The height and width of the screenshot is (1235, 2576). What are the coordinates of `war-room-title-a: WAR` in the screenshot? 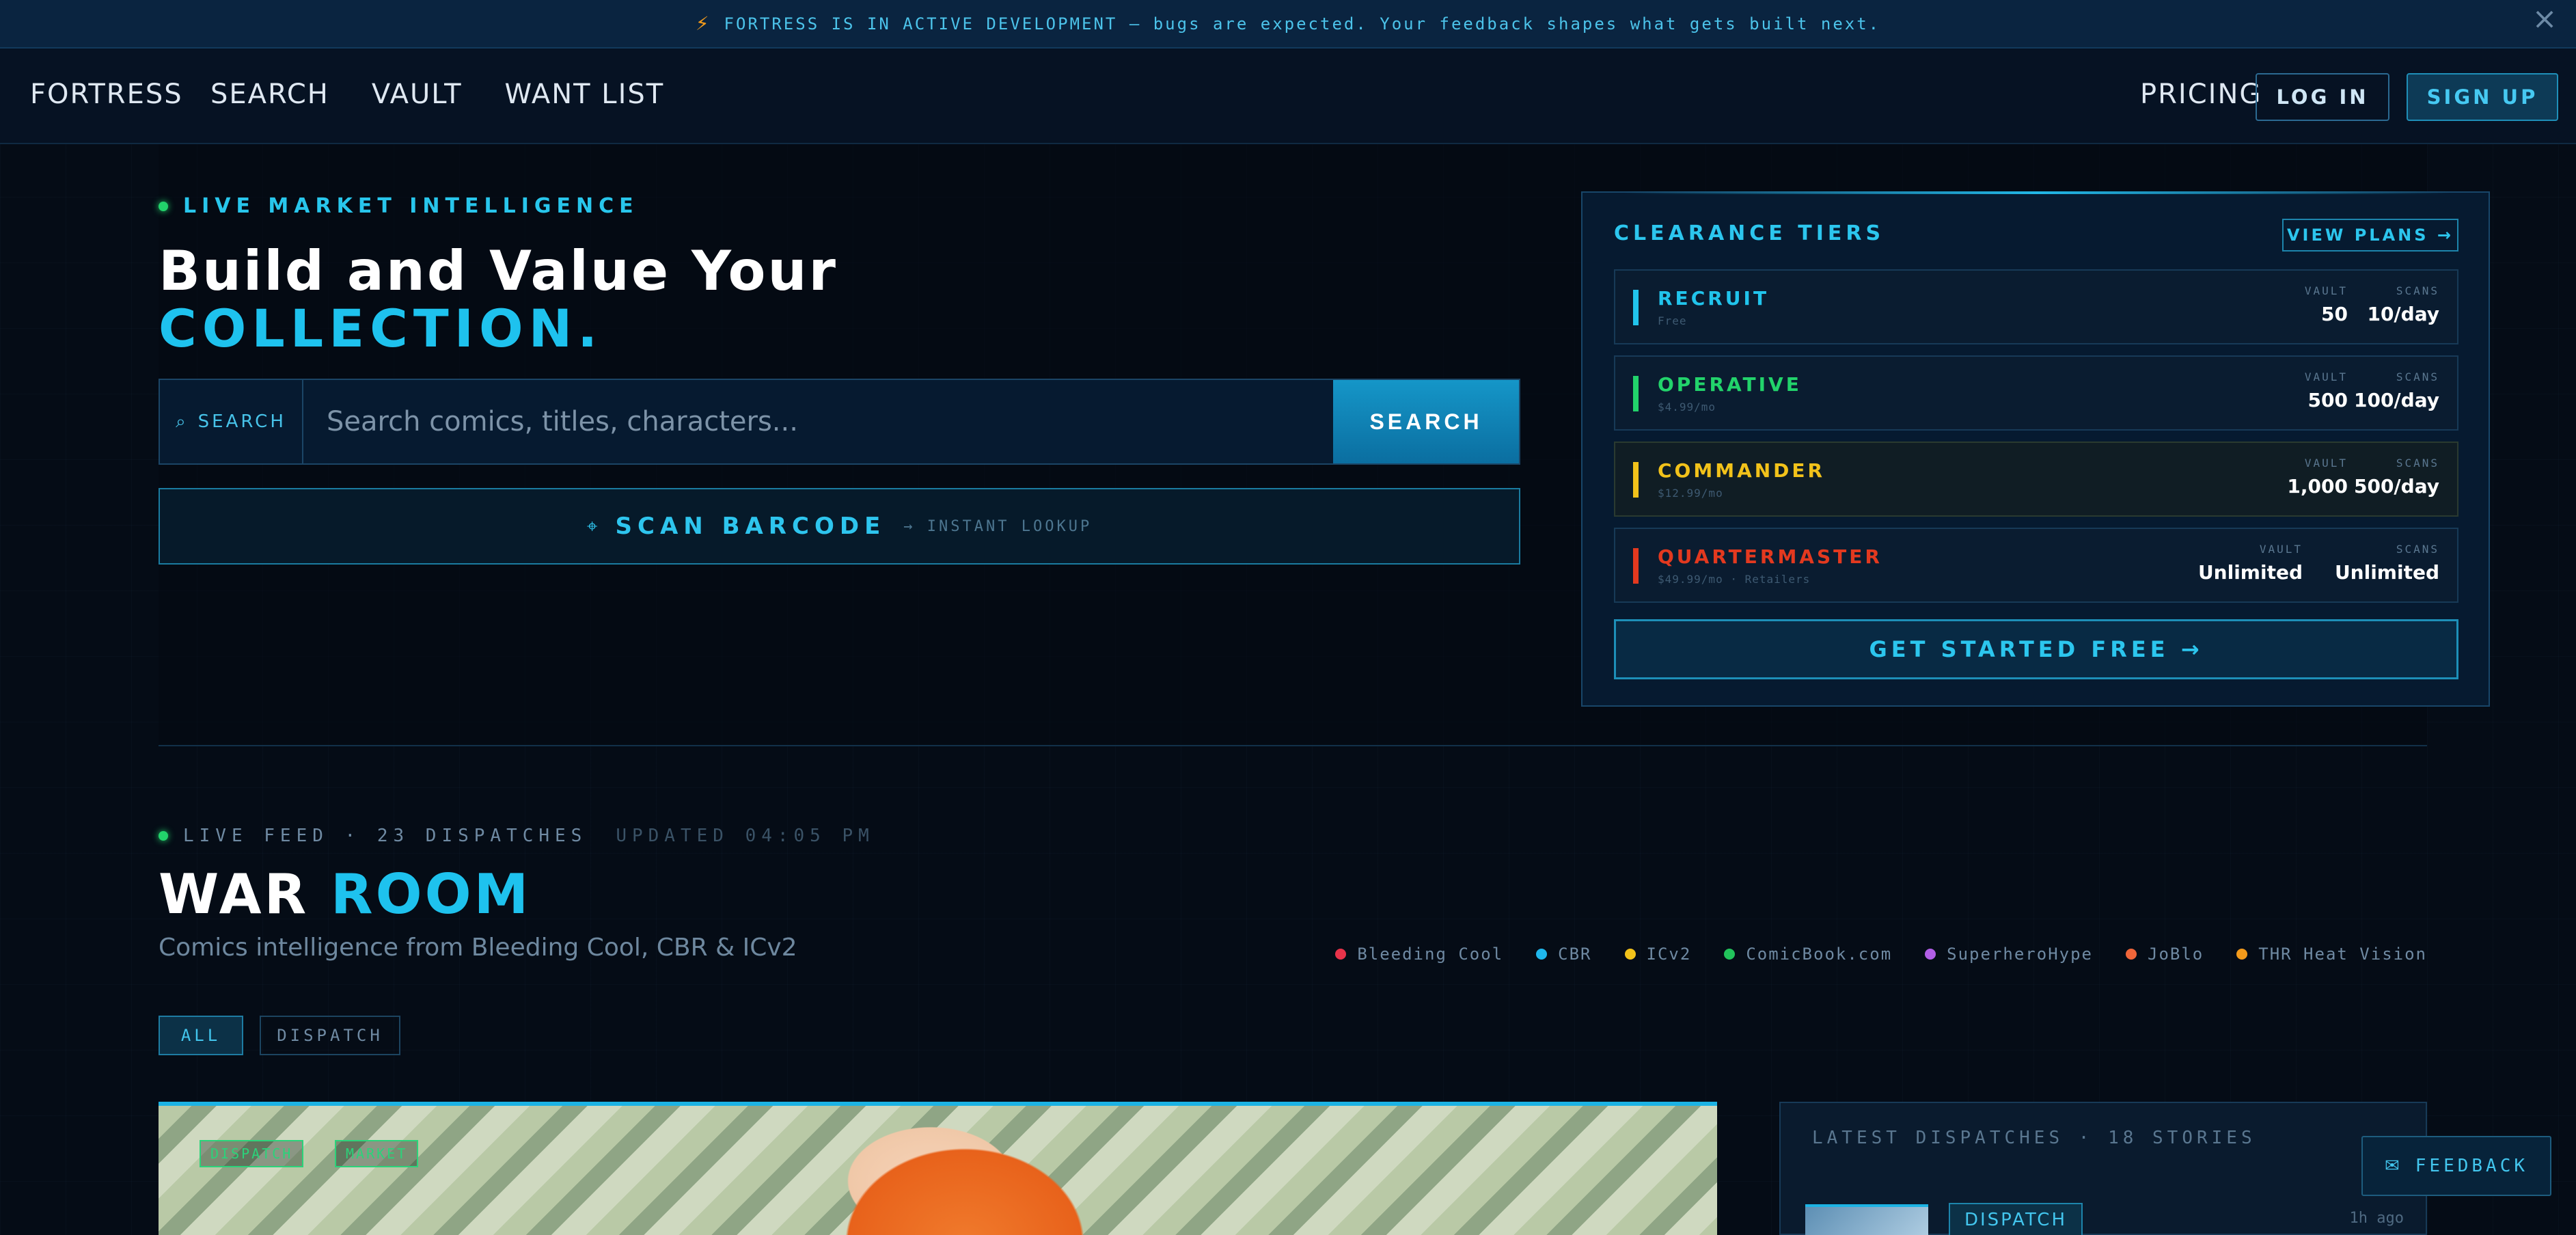 It's located at (234, 894).